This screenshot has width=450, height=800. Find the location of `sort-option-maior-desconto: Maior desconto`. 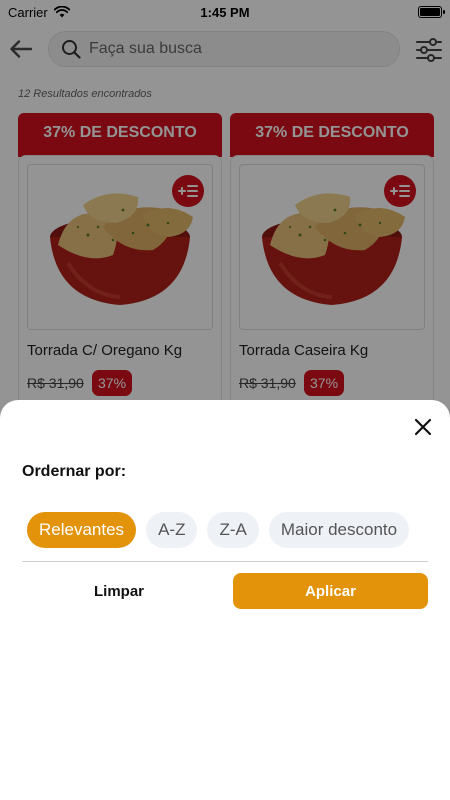

sort-option-maior-desconto: Maior desconto is located at coordinates (339, 530).